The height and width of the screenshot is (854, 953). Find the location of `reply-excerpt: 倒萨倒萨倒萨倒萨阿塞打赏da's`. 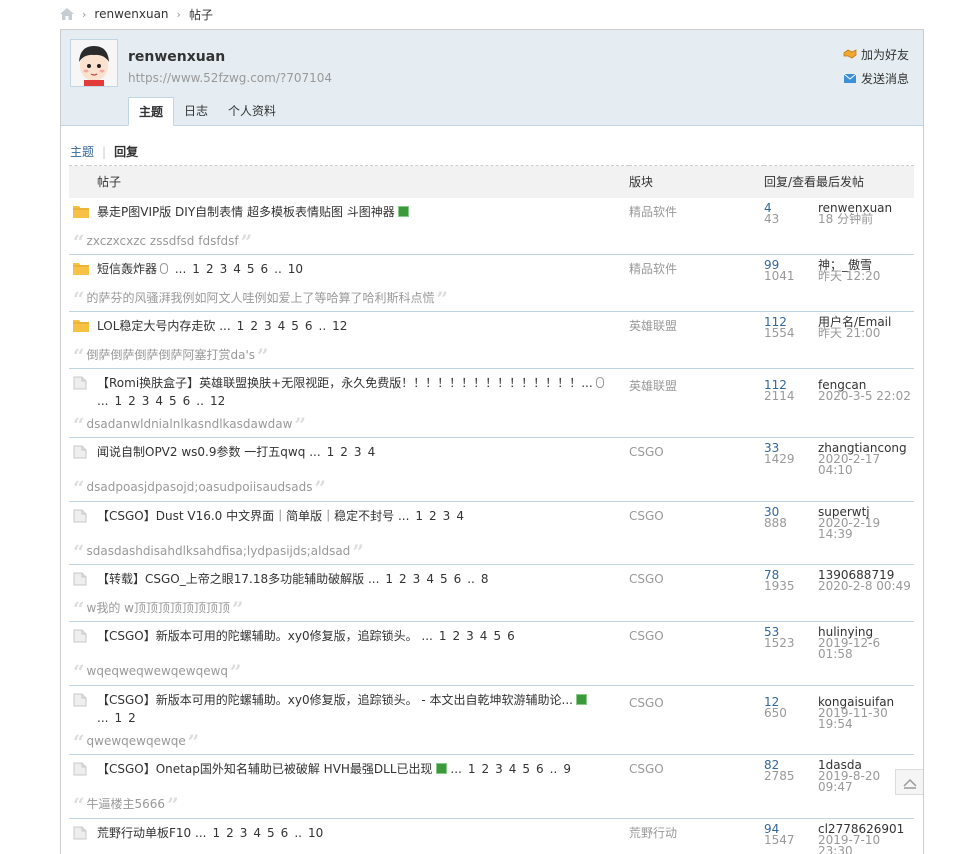

reply-excerpt: 倒萨倒萨倒萨倒萨阿塞打赏da's is located at coordinates (171, 355).